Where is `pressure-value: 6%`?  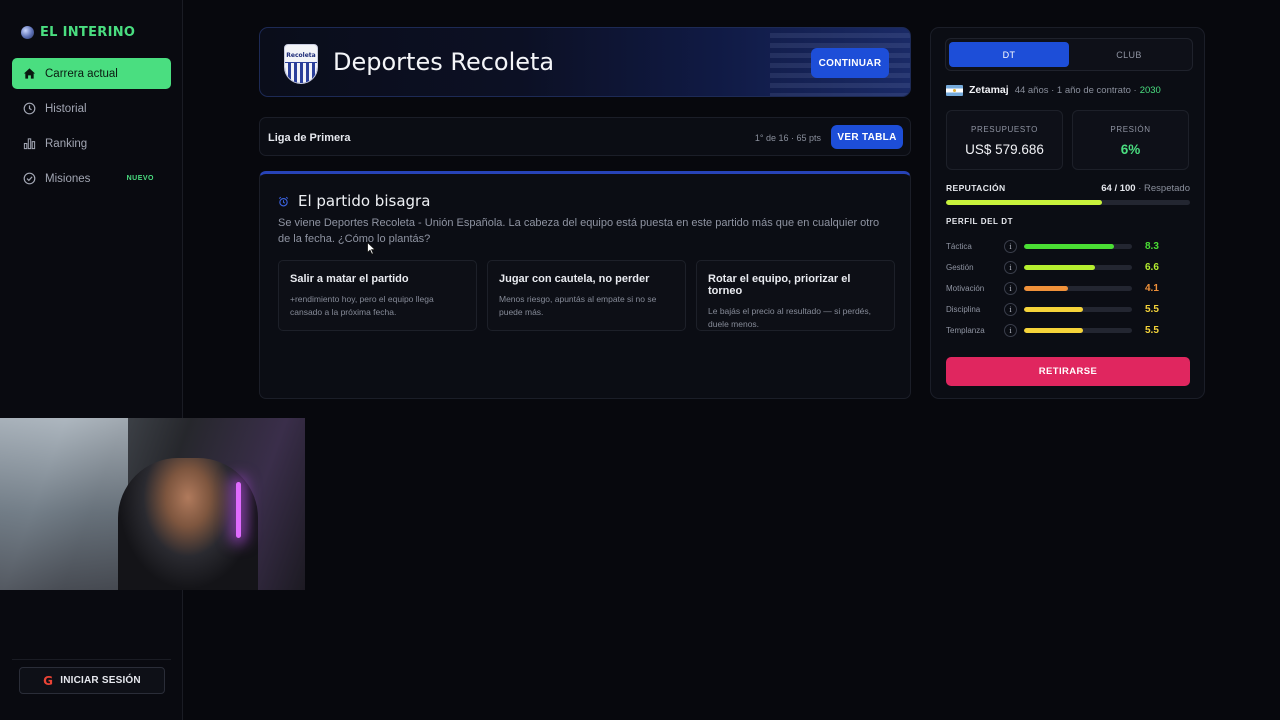
pressure-value: 6% is located at coordinates (1130, 149).